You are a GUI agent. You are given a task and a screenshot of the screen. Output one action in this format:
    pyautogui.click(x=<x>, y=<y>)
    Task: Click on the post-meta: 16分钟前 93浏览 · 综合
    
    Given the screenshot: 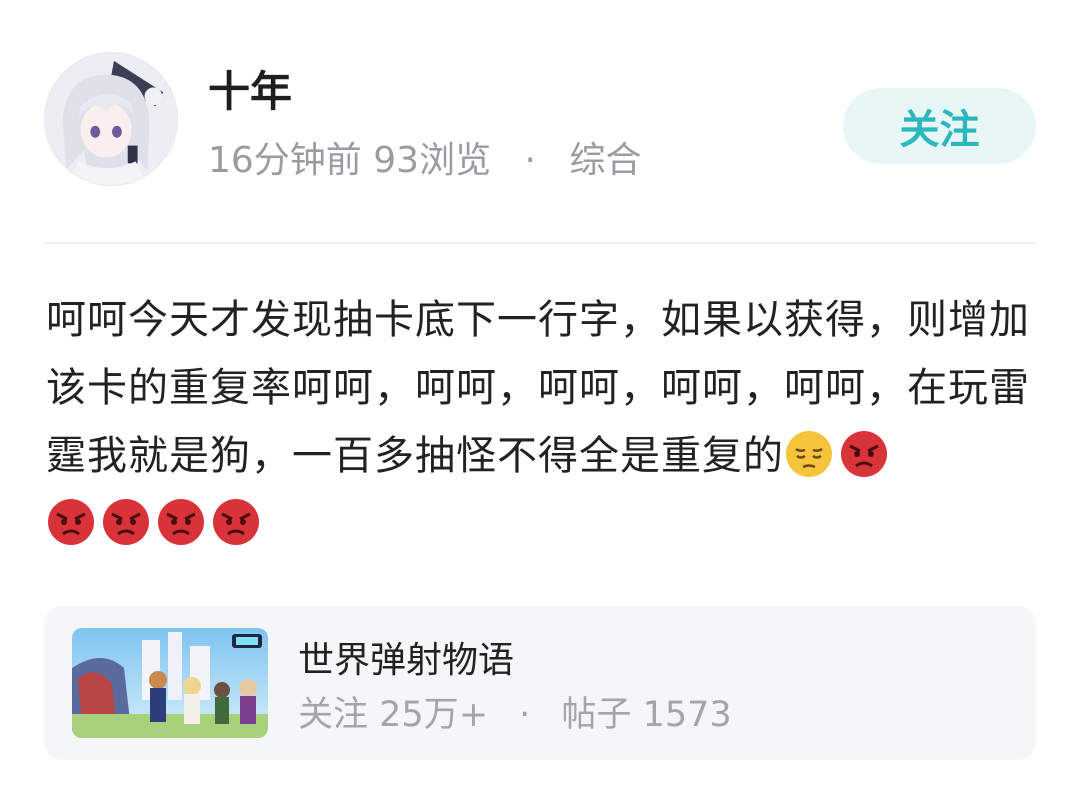 What is the action you would take?
    pyautogui.click(x=424, y=161)
    